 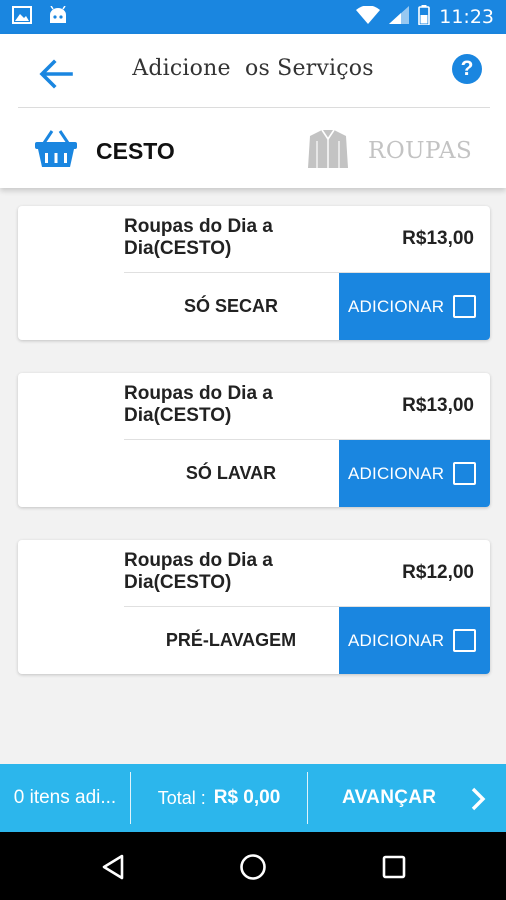 I want to click on chevron-right-icon, so click(x=478, y=799).